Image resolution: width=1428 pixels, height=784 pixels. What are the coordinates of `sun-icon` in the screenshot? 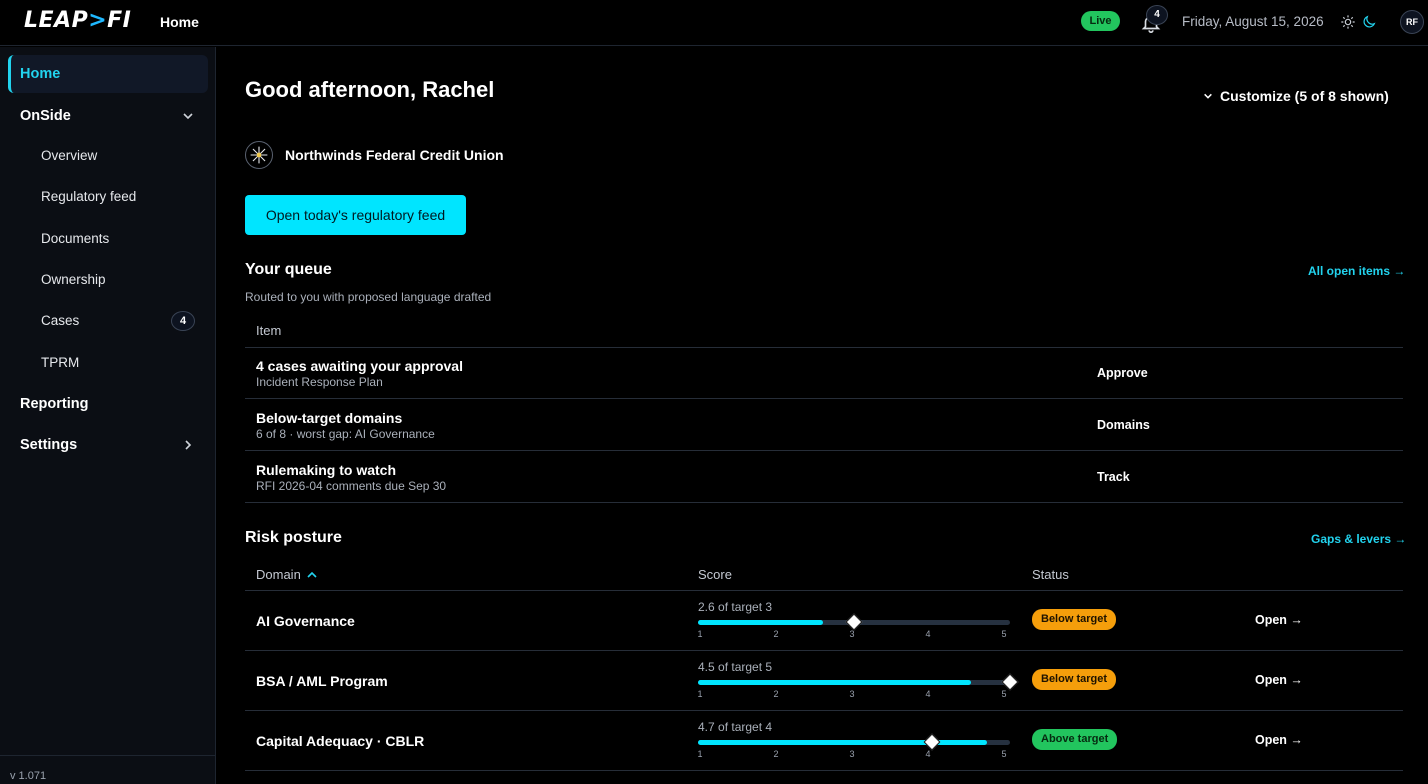 It's located at (1348, 22).